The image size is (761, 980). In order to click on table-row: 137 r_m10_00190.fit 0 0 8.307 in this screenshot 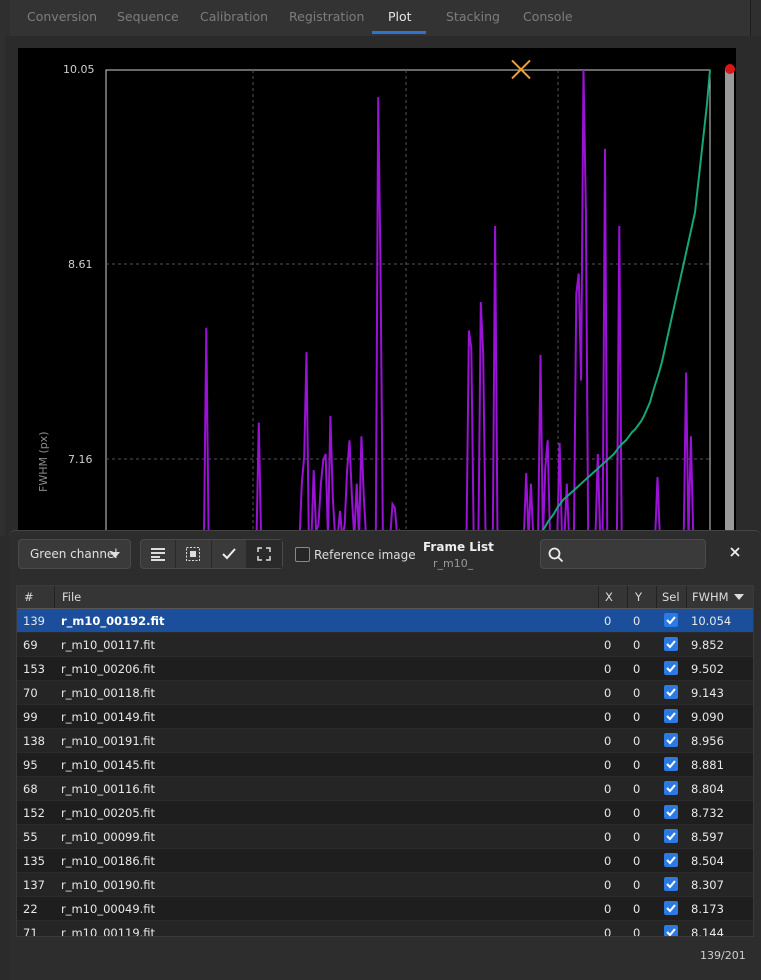, I will do `click(385, 885)`.